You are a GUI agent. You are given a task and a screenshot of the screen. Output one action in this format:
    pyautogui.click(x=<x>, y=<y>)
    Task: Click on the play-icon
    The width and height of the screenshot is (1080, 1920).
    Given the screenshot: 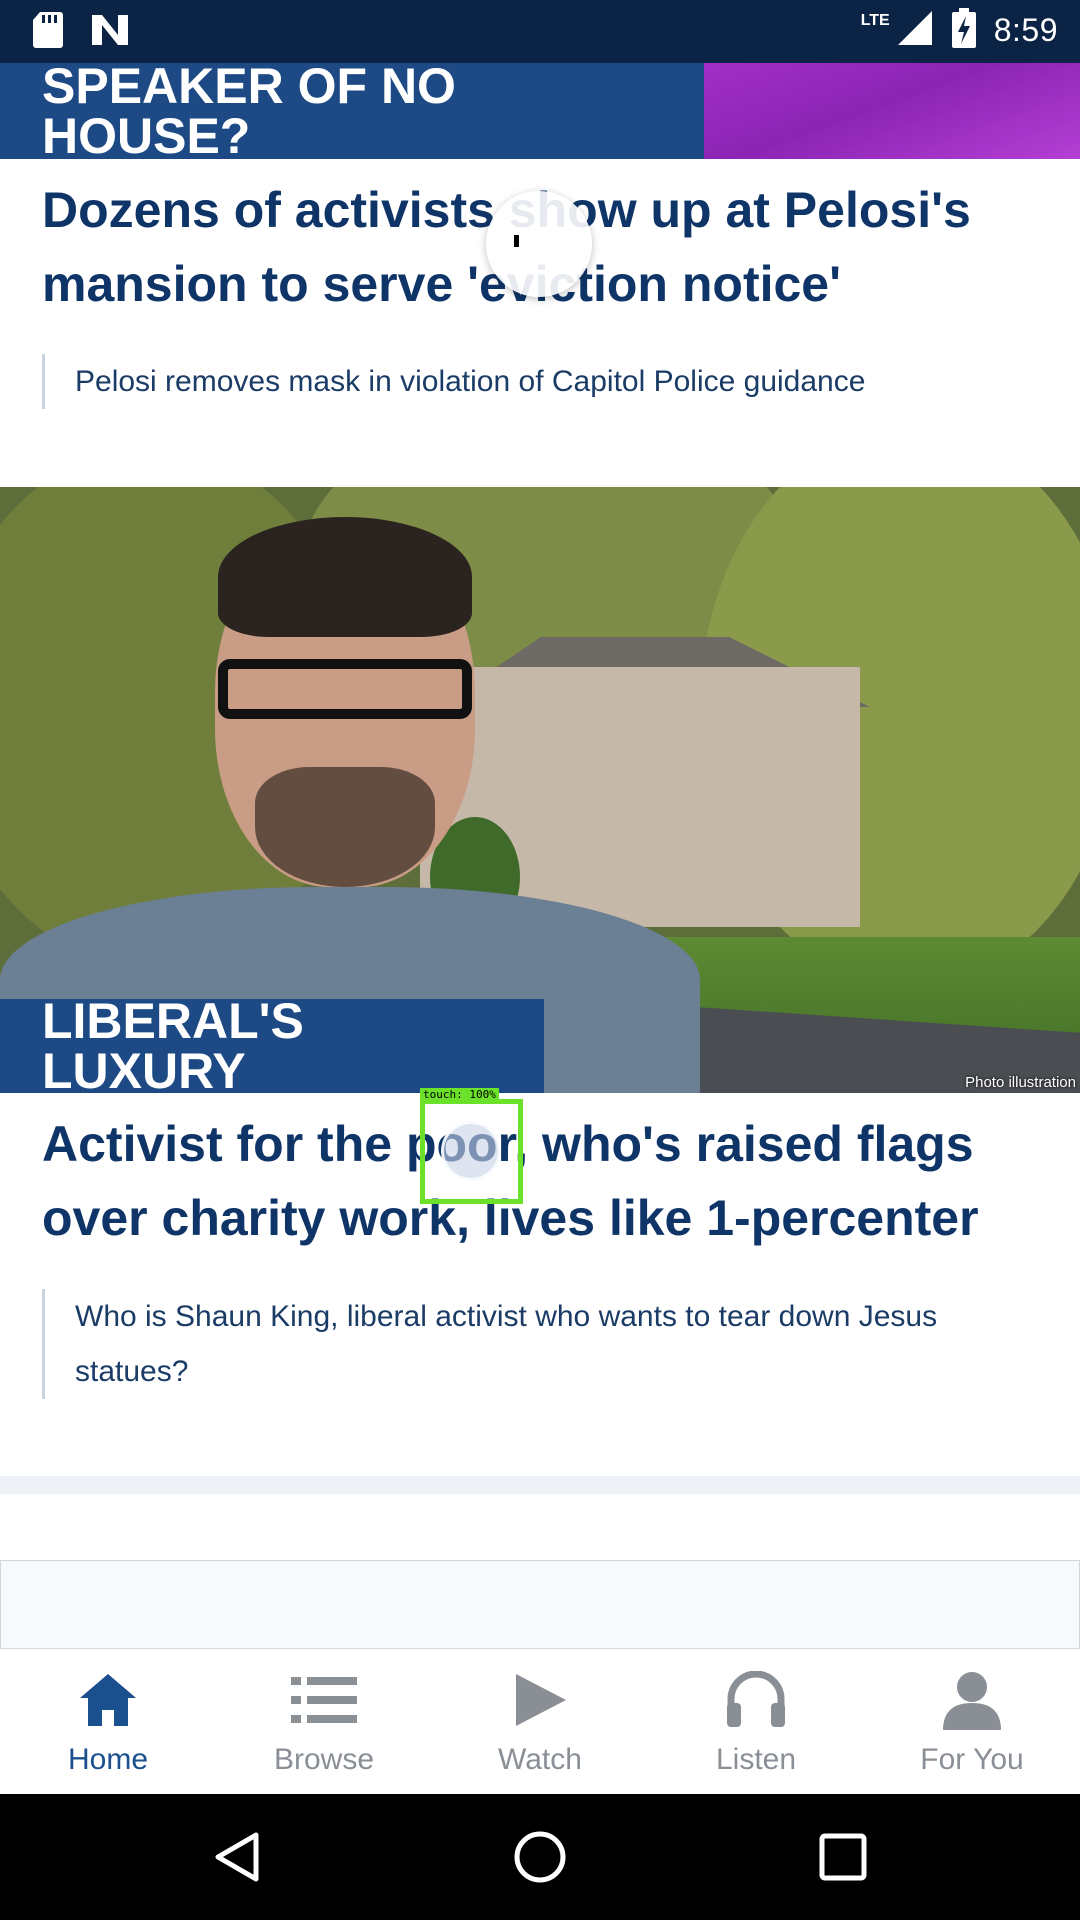 What is the action you would take?
    pyautogui.click(x=540, y=1700)
    